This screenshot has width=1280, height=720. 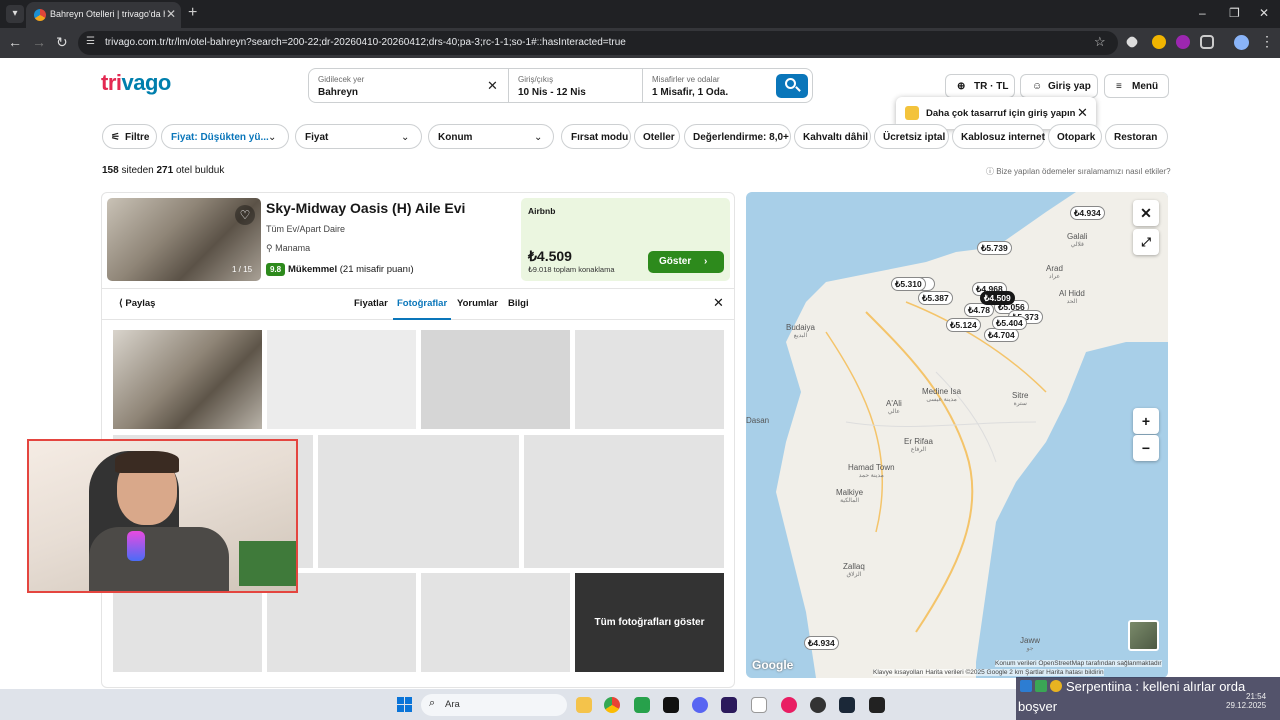 What do you see at coordinates (15, 42) in the screenshot?
I see `back-icon: ←` at bounding box center [15, 42].